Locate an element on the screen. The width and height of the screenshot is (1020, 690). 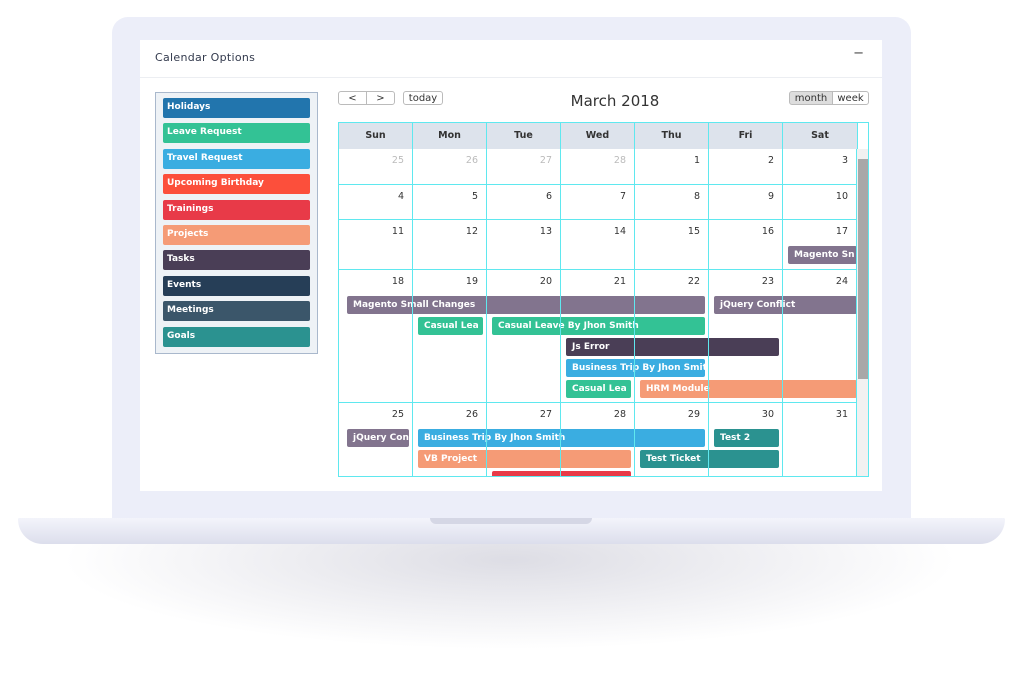
legend-item: Travel Request is located at coordinates (236, 158).